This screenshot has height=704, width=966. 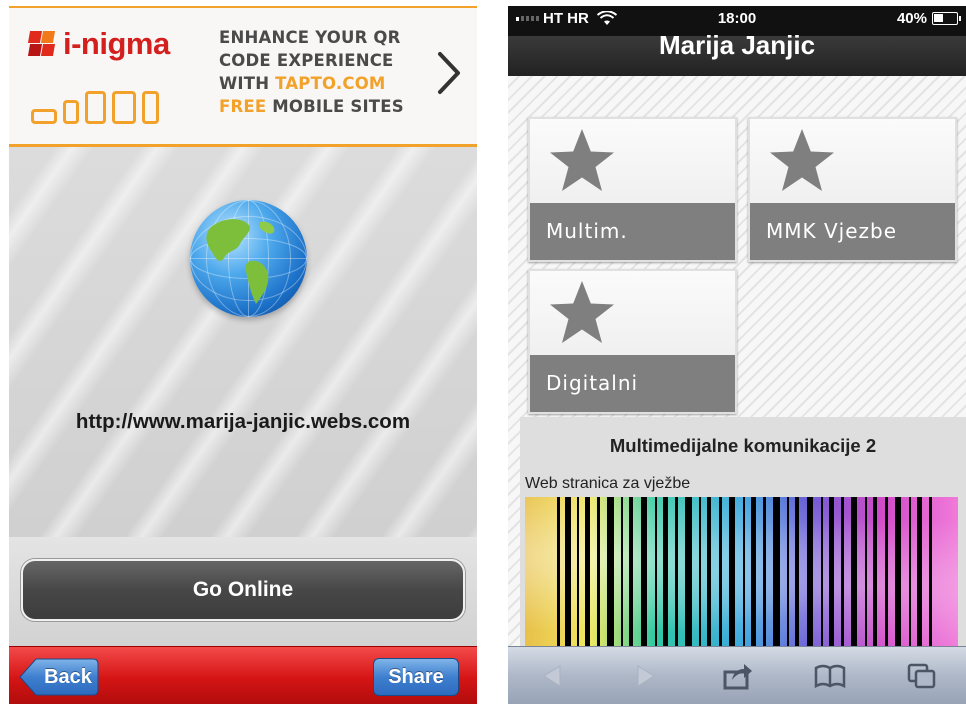 I want to click on chevron-right-icon, so click(x=449, y=73).